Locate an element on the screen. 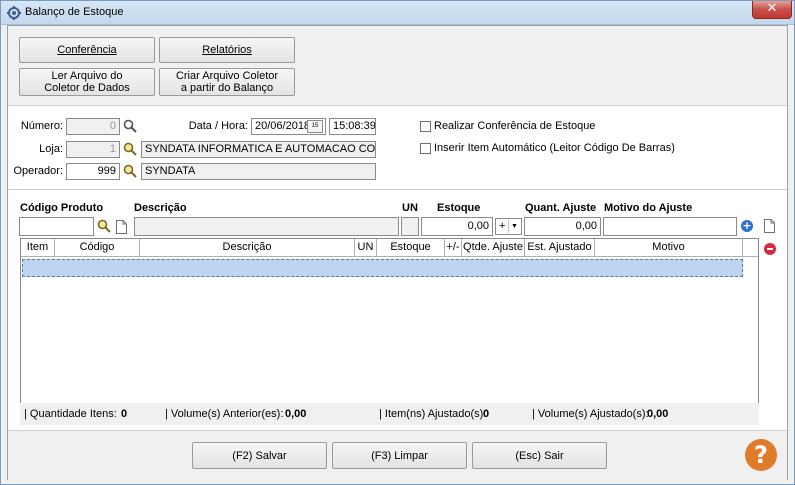  quantidade-itens-label: | Quantidade Itens: is located at coordinates (70, 414).